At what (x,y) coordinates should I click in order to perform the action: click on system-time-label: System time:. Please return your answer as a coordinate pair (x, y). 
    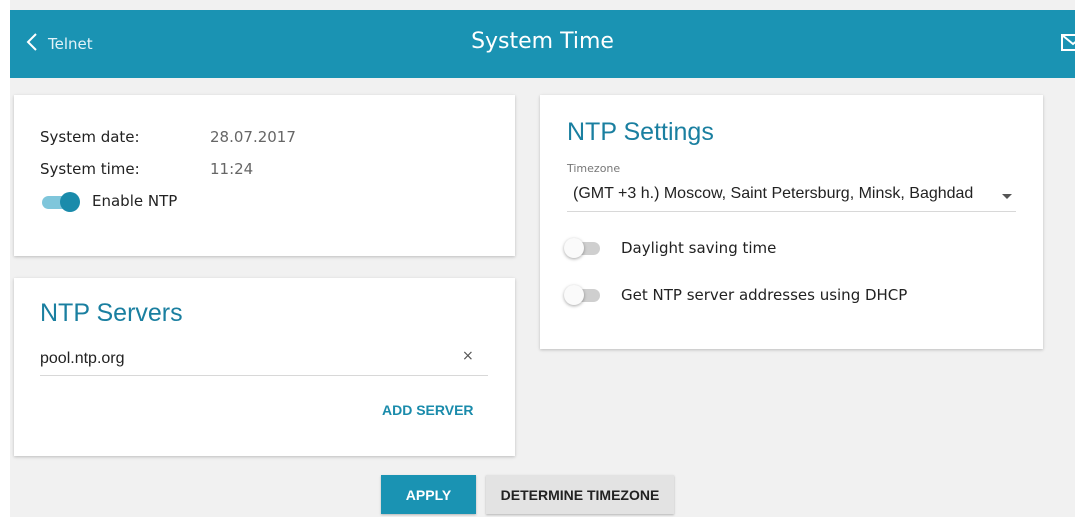
    Looking at the image, I should click on (90, 169).